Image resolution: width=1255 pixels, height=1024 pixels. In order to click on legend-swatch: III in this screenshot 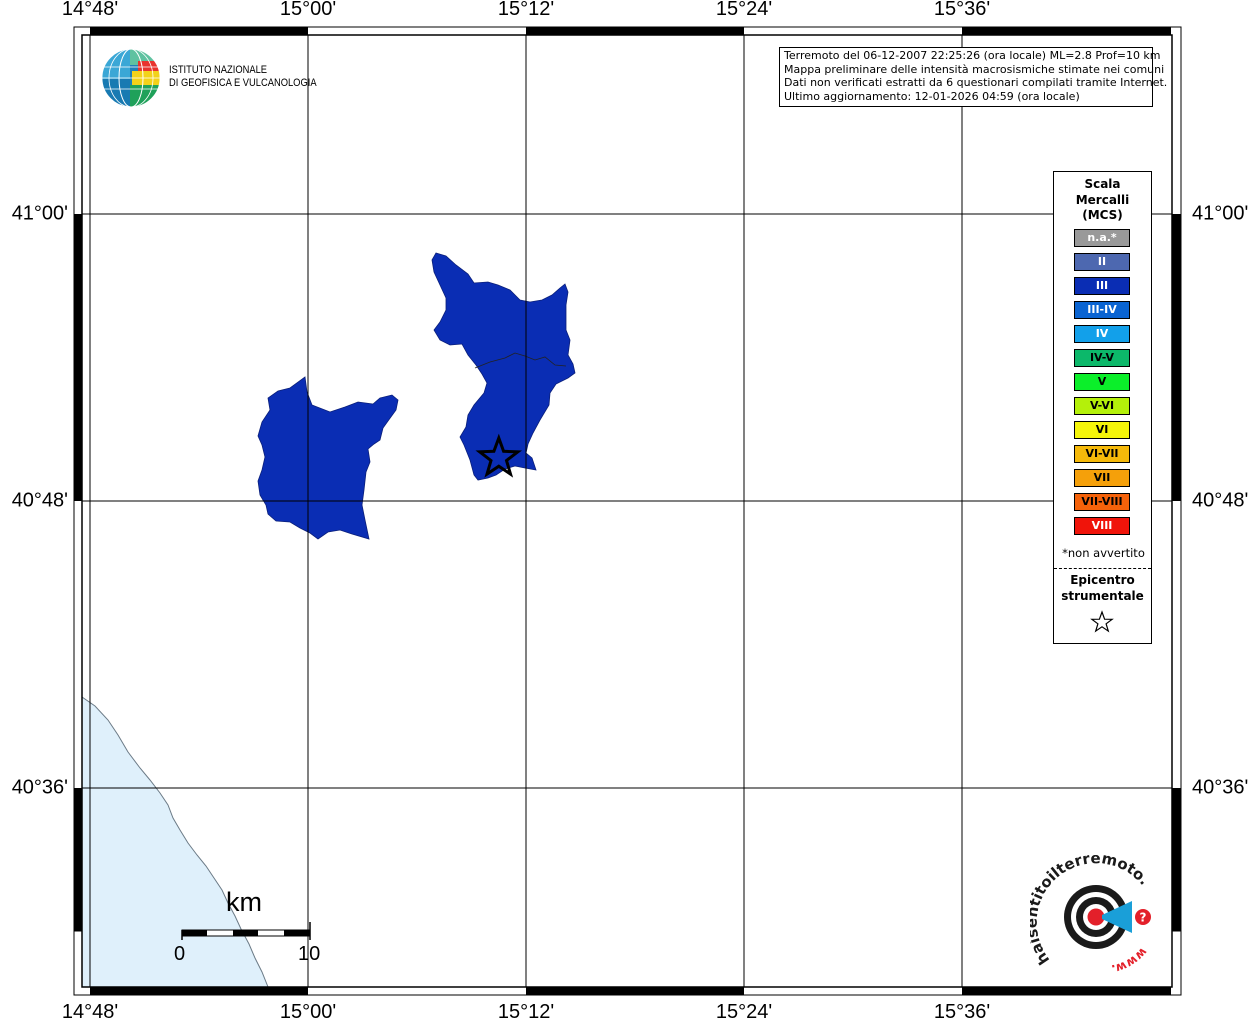, I will do `click(1102, 286)`.